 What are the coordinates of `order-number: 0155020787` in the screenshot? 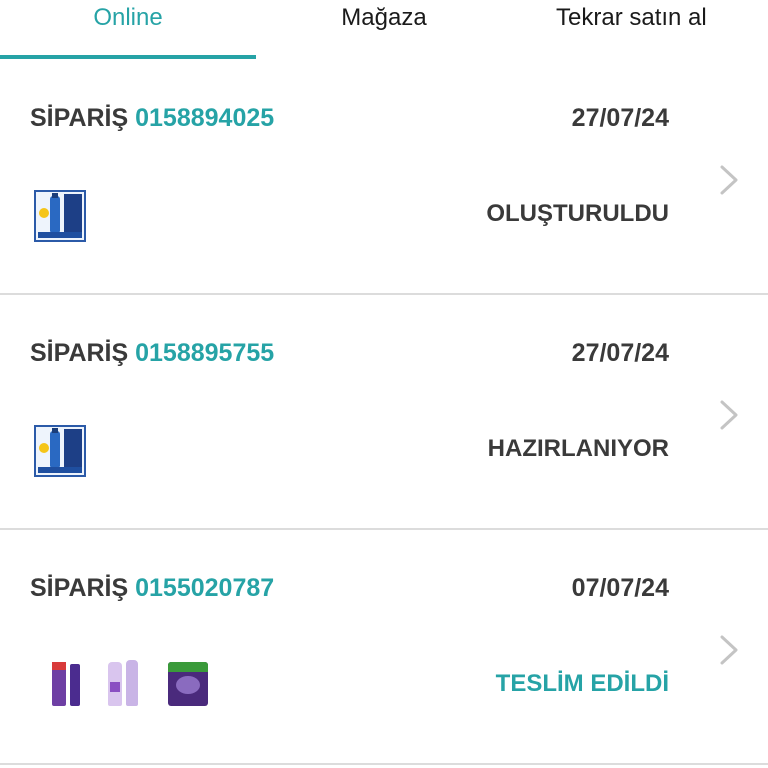 It's located at (205, 588).